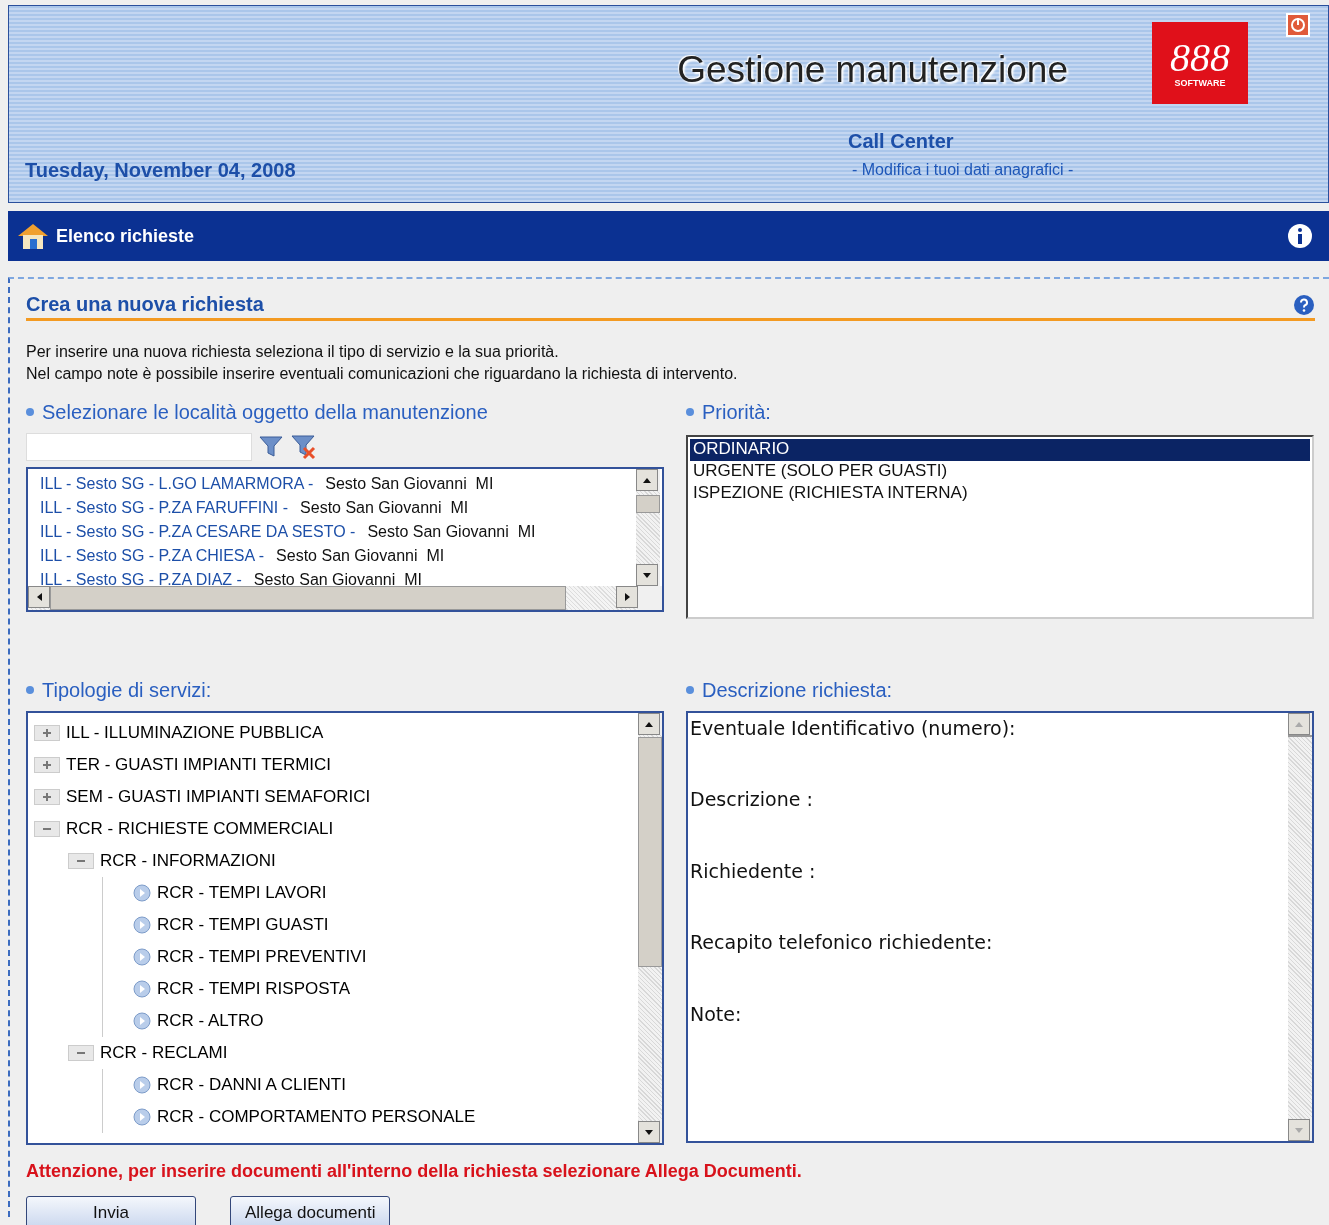 The height and width of the screenshot is (1225, 1329). Describe the element at coordinates (293, 352) in the screenshot. I see `intro-text: Per inserire una nuova richiesta seleziona il tipo di servizio e la sua priorità.` at that location.